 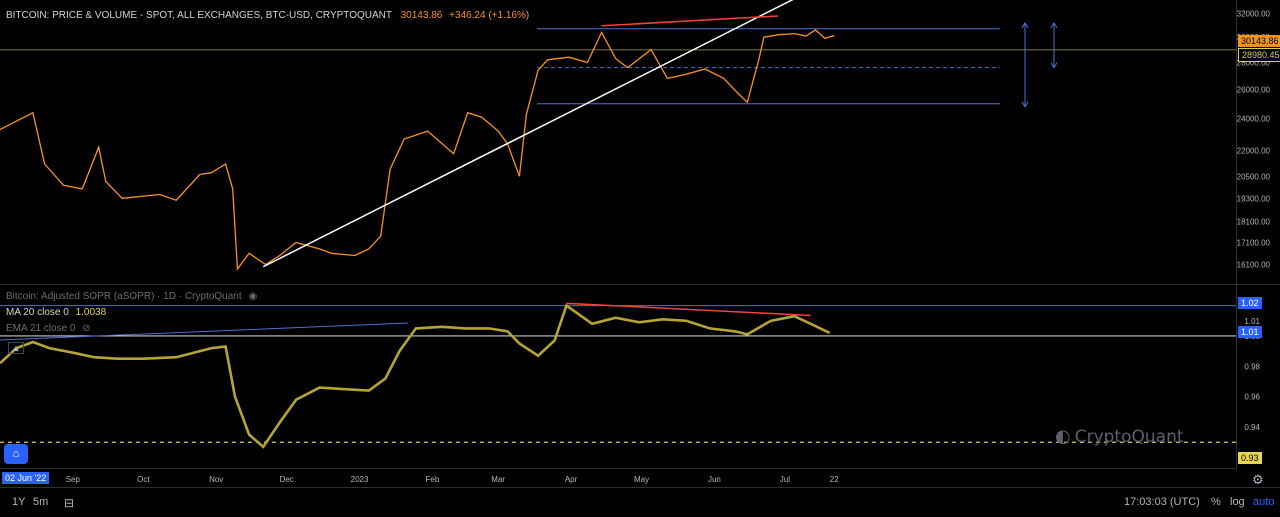 What do you see at coordinates (41, 328) in the screenshot?
I see `ema-label: EMA 21 close 0` at bounding box center [41, 328].